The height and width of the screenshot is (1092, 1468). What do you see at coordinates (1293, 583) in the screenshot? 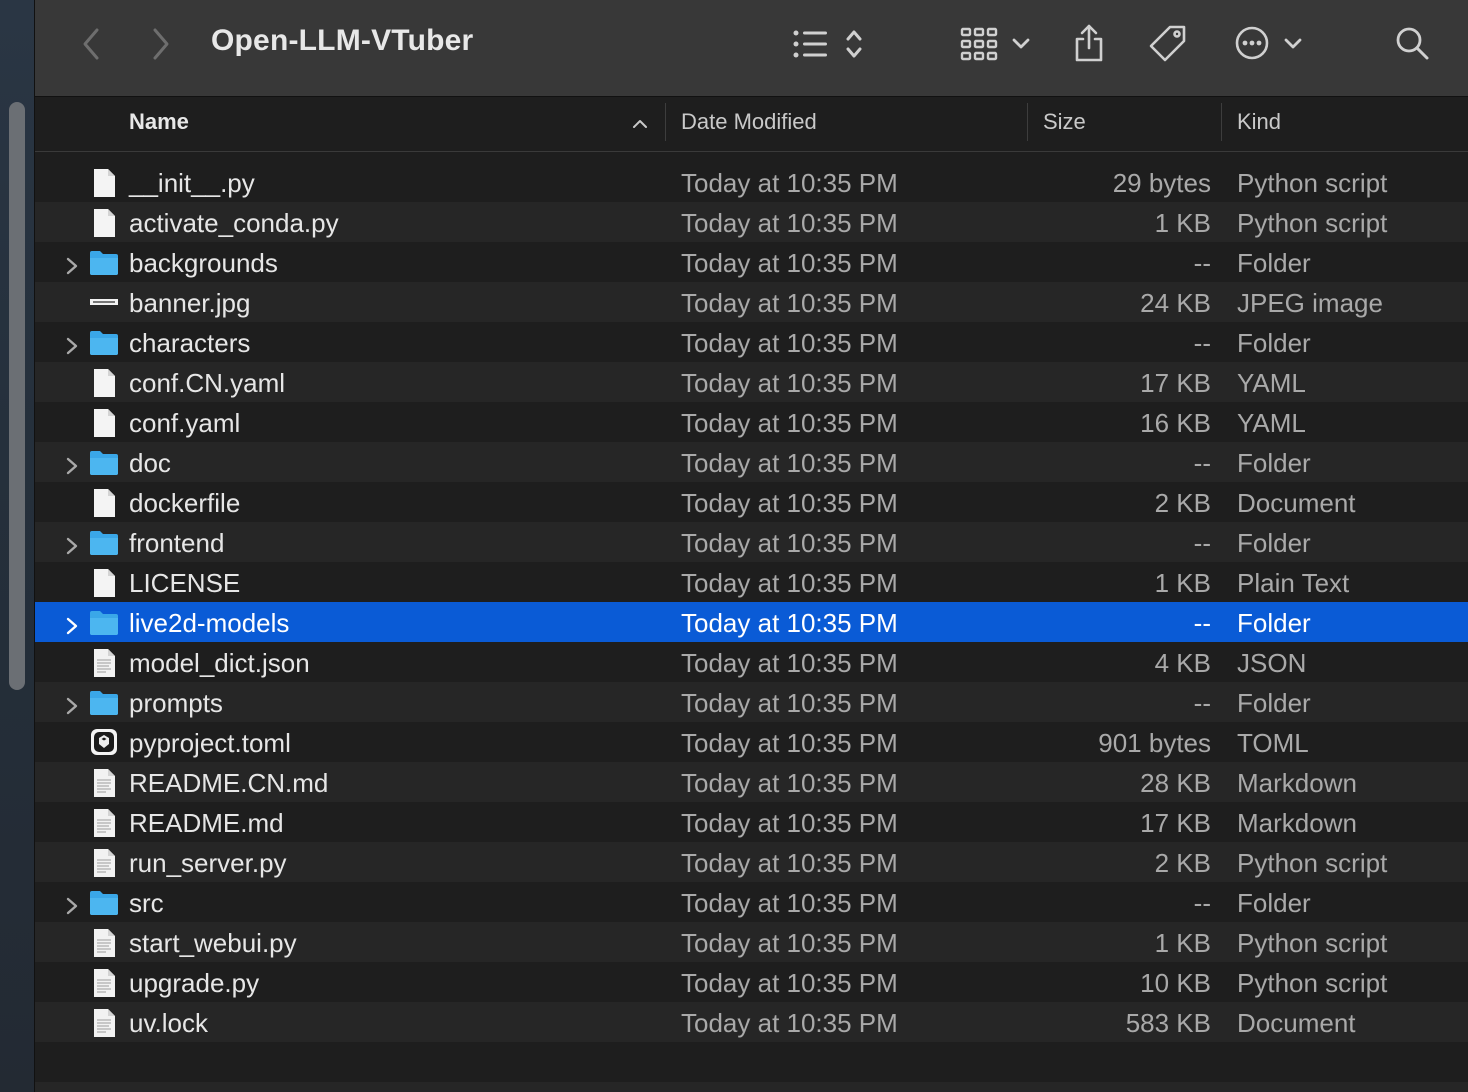
I see `file-kind: Plain Text` at bounding box center [1293, 583].